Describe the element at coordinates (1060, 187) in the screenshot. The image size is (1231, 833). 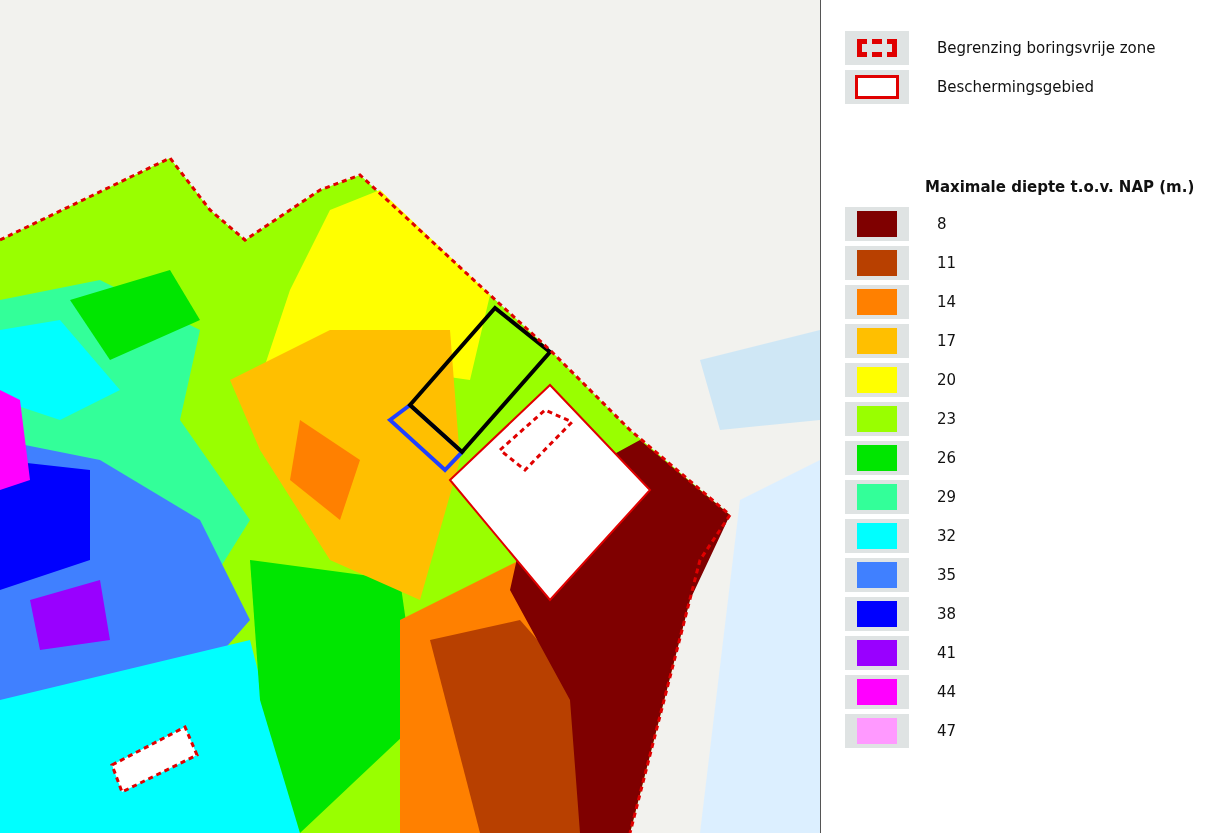
I see `legend-title: Maximale diepte t.o.v. NAP (m.)` at that location.